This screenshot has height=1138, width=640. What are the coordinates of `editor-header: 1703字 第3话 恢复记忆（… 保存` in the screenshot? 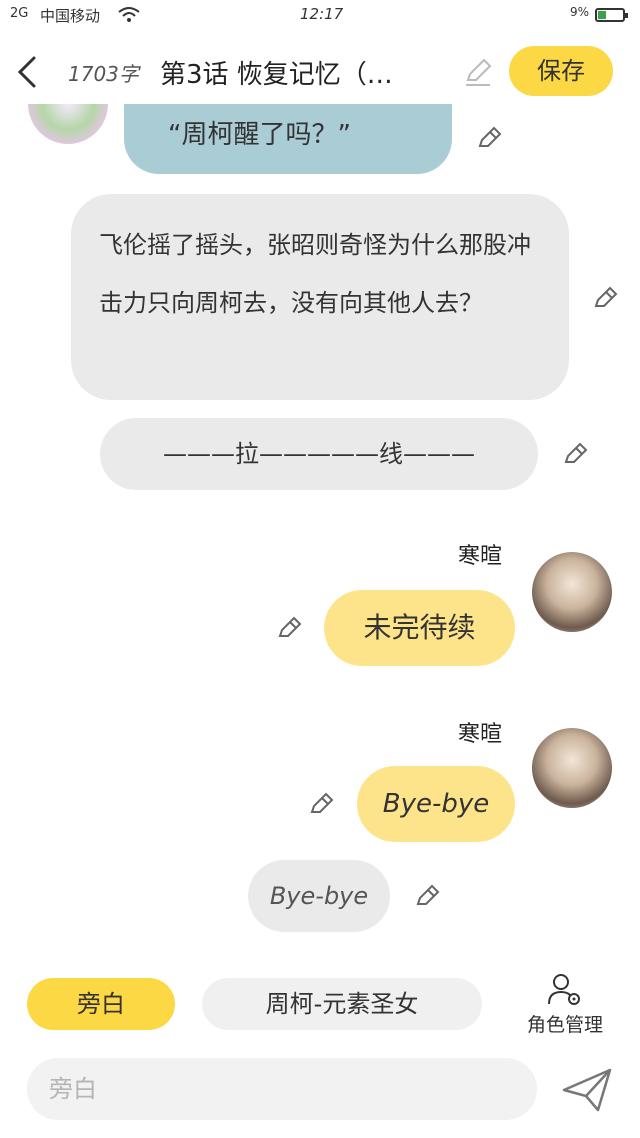 It's located at (320, 72).